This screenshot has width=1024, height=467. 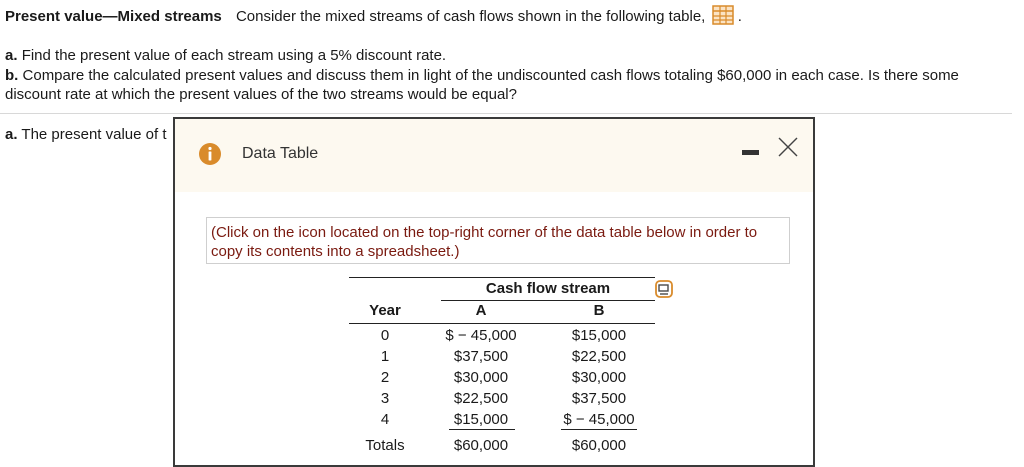 What do you see at coordinates (481, 377) in the screenshot?
I see `row-a-value: $30,000` at bounding box center [481, 377].